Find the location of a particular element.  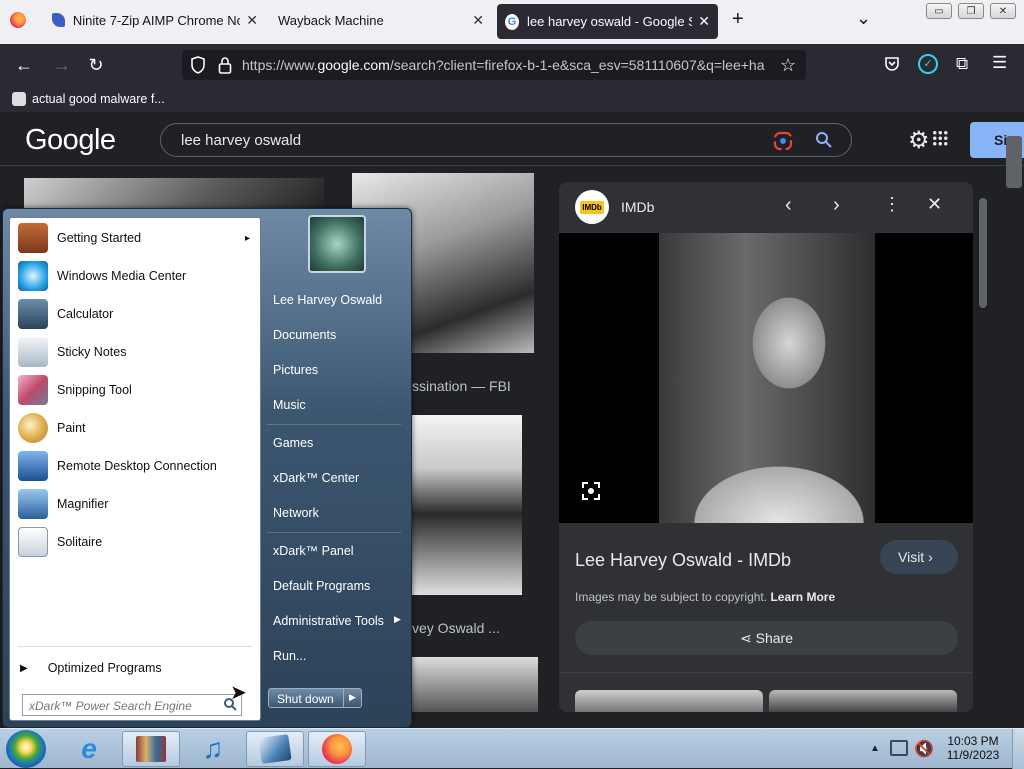

close-icon: ✕ is located at coordinates (934, 204).